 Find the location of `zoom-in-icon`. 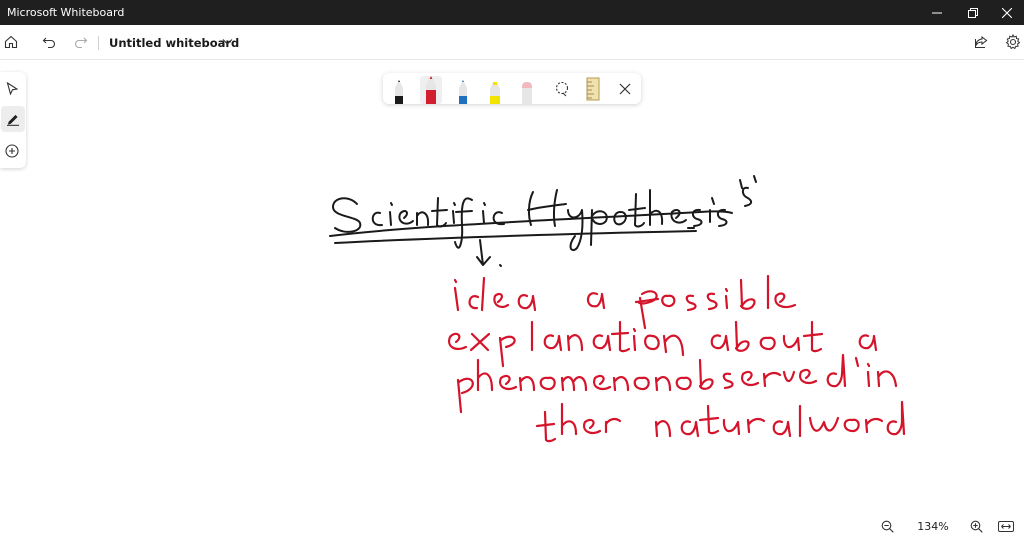

zoom-in-icon is located at coordinates (976, 526).